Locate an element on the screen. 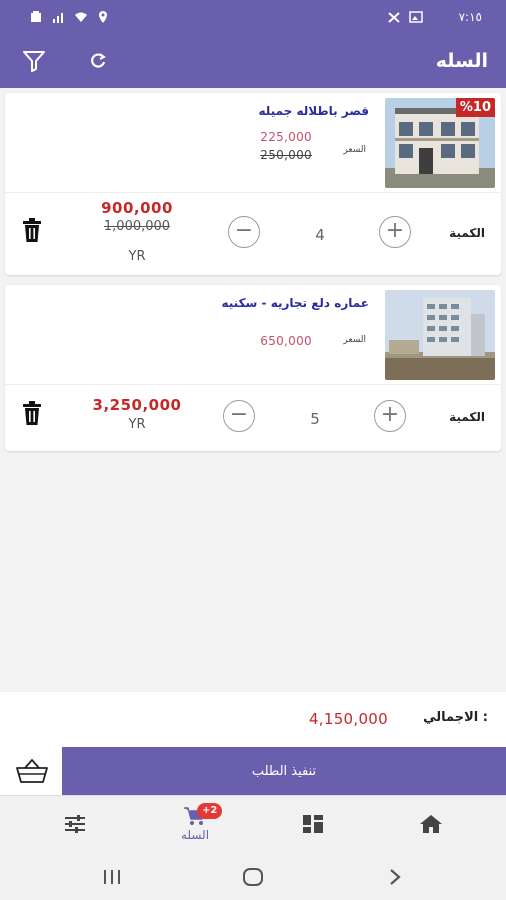 This screenshot has height=900, width=506. product-image: %10 is located at coordinates (440, 143).